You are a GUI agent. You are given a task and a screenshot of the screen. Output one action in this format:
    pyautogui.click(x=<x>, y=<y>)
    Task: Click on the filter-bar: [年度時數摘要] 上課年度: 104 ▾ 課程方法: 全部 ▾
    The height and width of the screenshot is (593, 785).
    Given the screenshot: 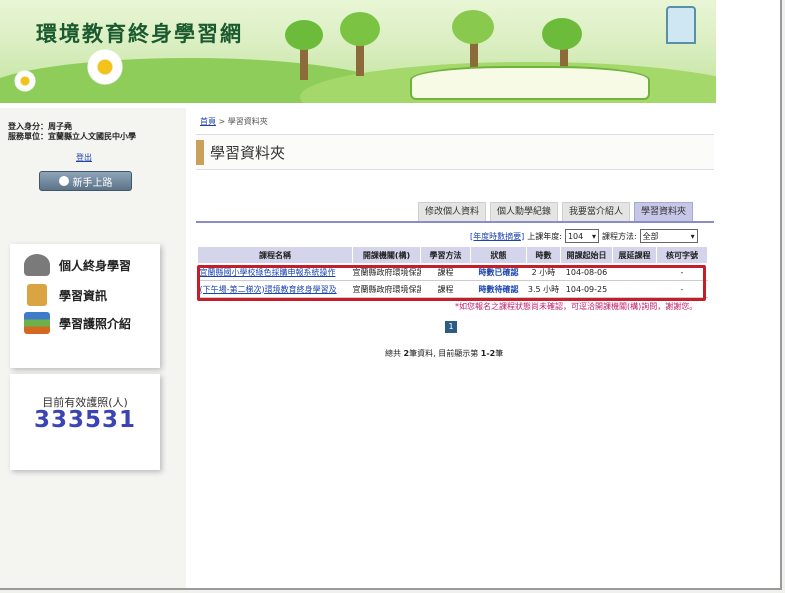 What is the action you would take?
    pyautogui.click(x=584, y=236)
    